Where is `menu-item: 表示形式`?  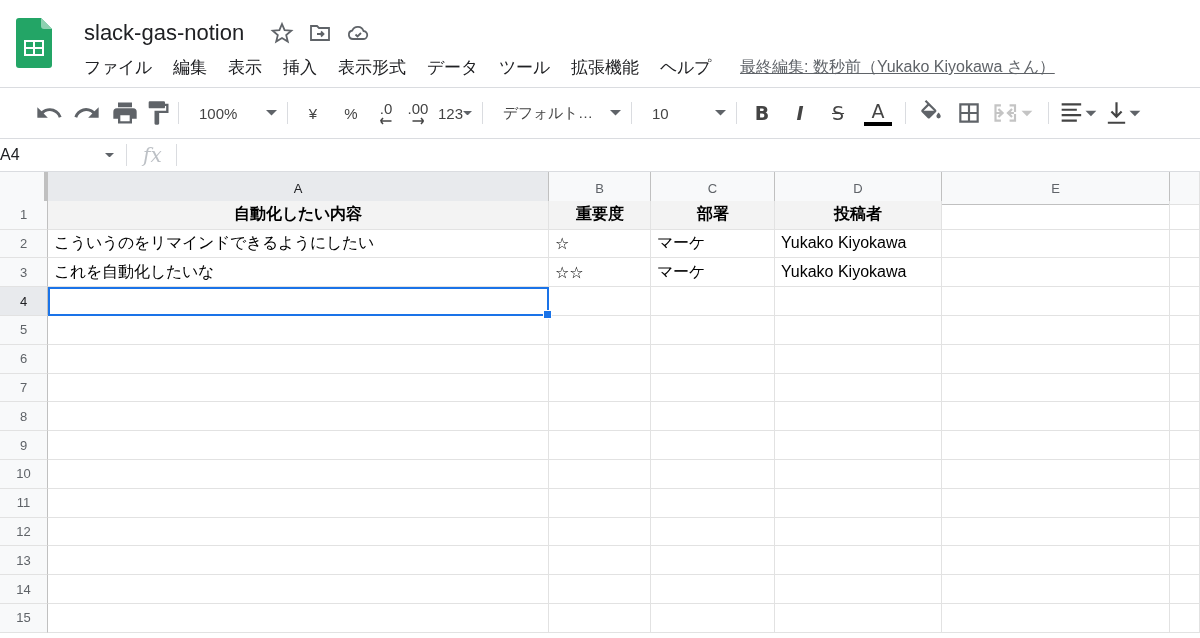
menu-item: 表示形式 is located at coordinates (382, 67).